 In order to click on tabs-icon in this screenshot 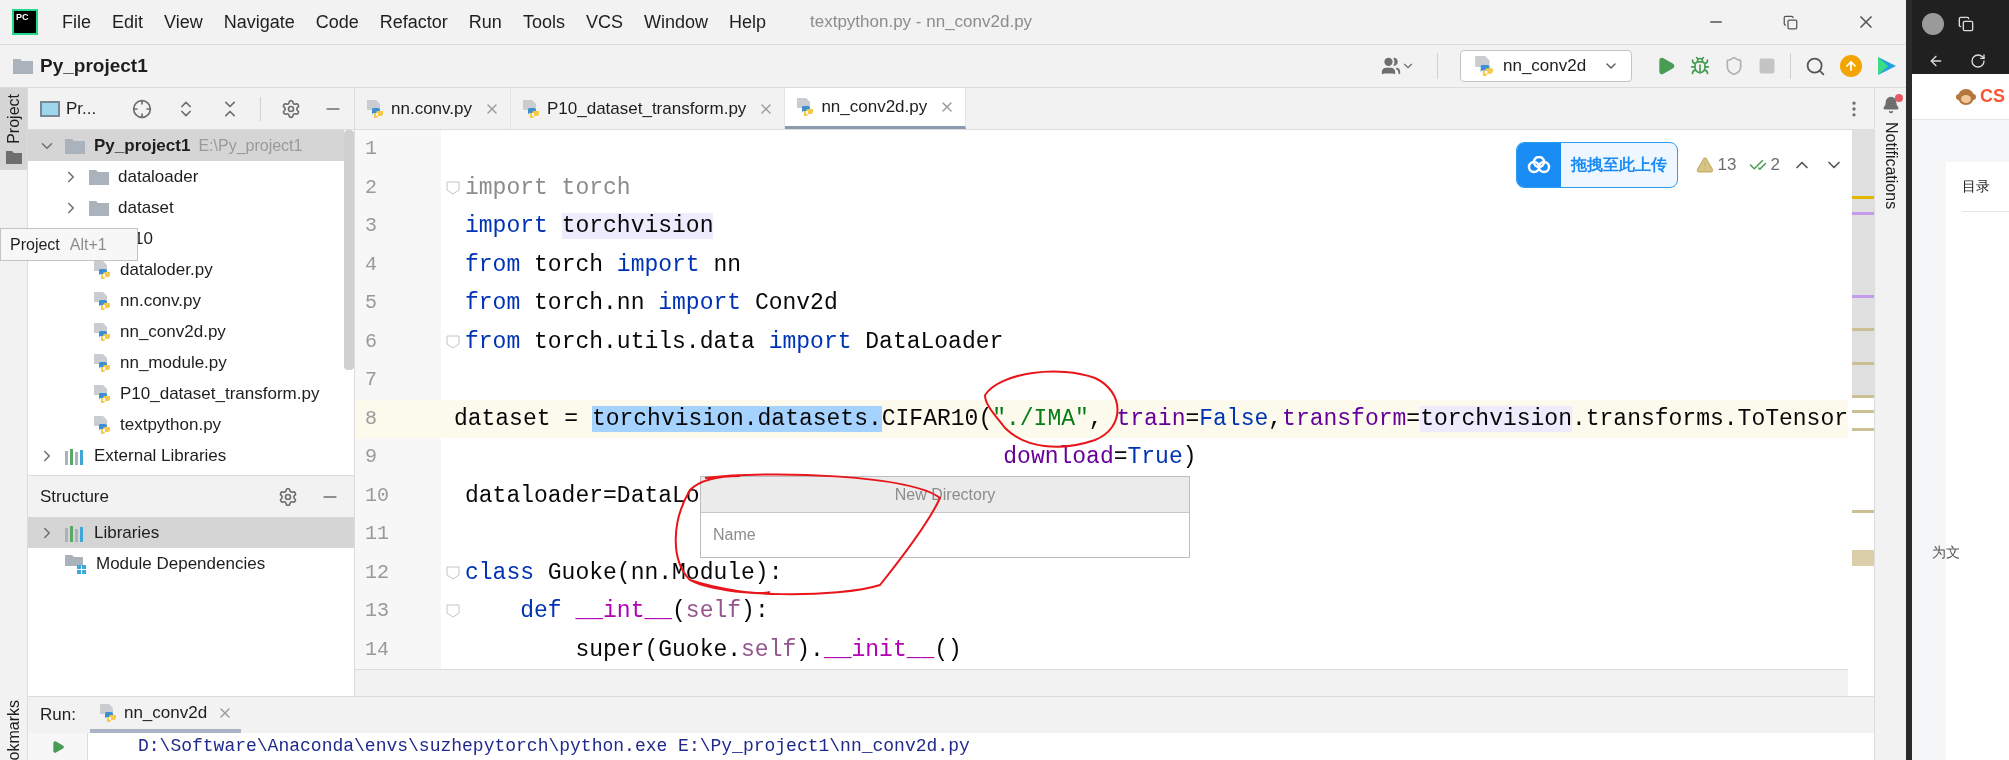, I will do `click(1966, 23)`.